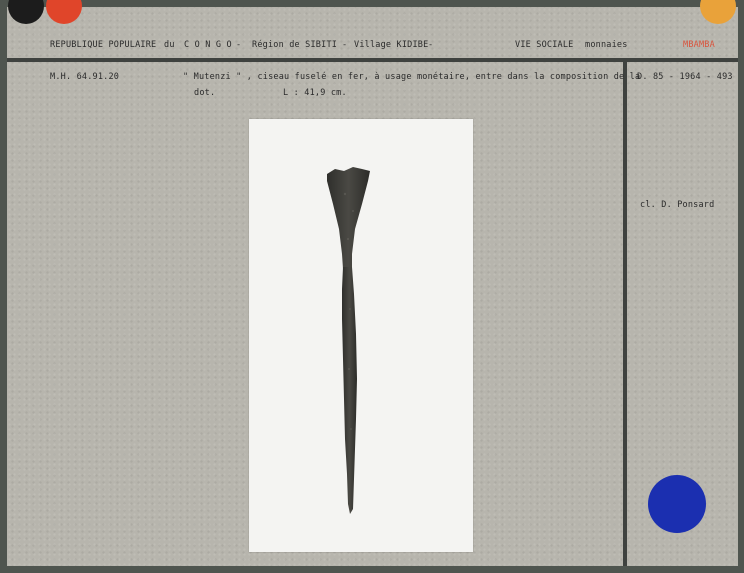 The width and height of the screenshot is (744, 573). I want to click on object-length: L : 41,9 cm., so click(315, 93).